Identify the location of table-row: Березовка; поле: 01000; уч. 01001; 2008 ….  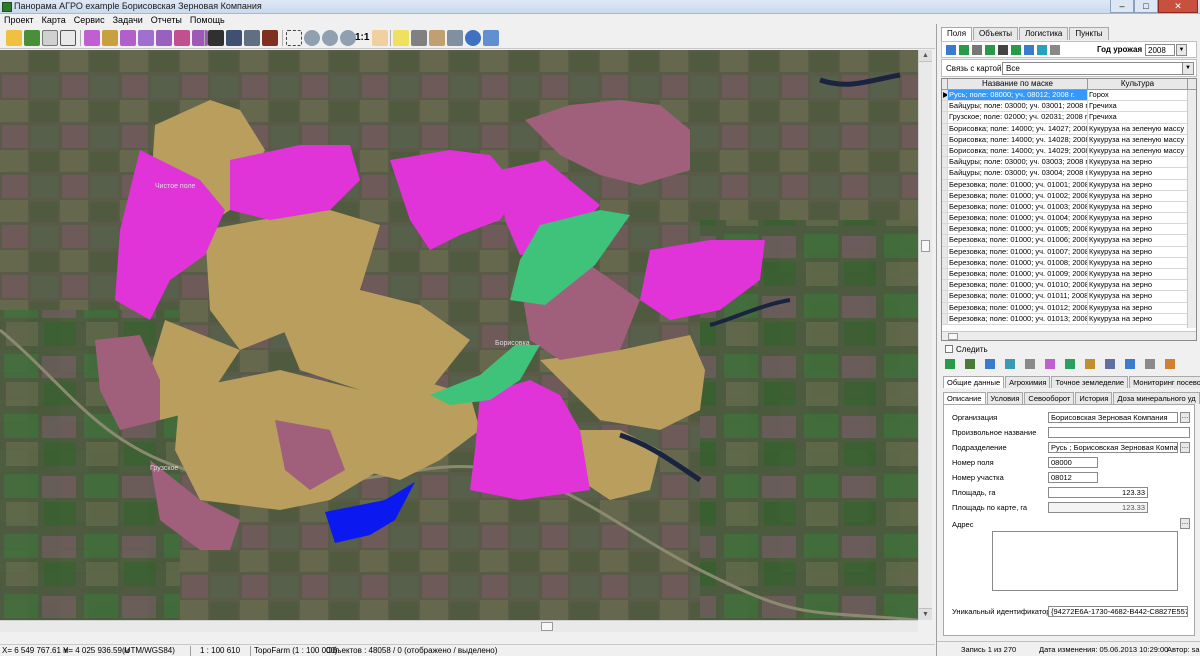
(1069, 185).